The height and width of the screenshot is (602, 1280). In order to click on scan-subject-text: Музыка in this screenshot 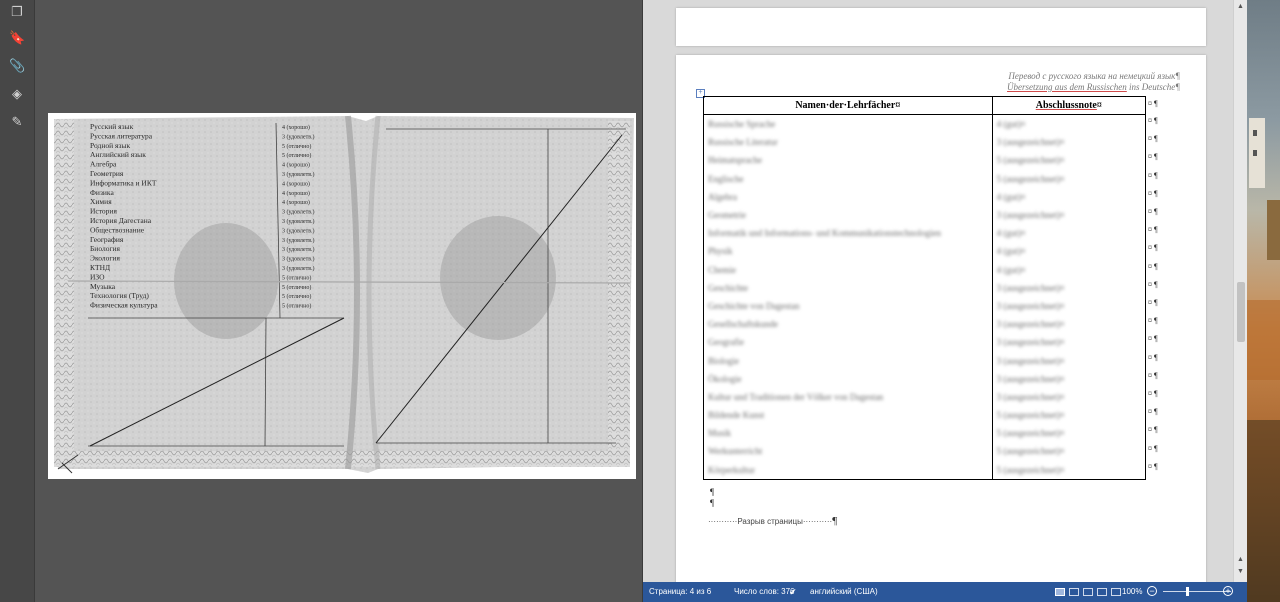, I will do `click(103, 286)`.